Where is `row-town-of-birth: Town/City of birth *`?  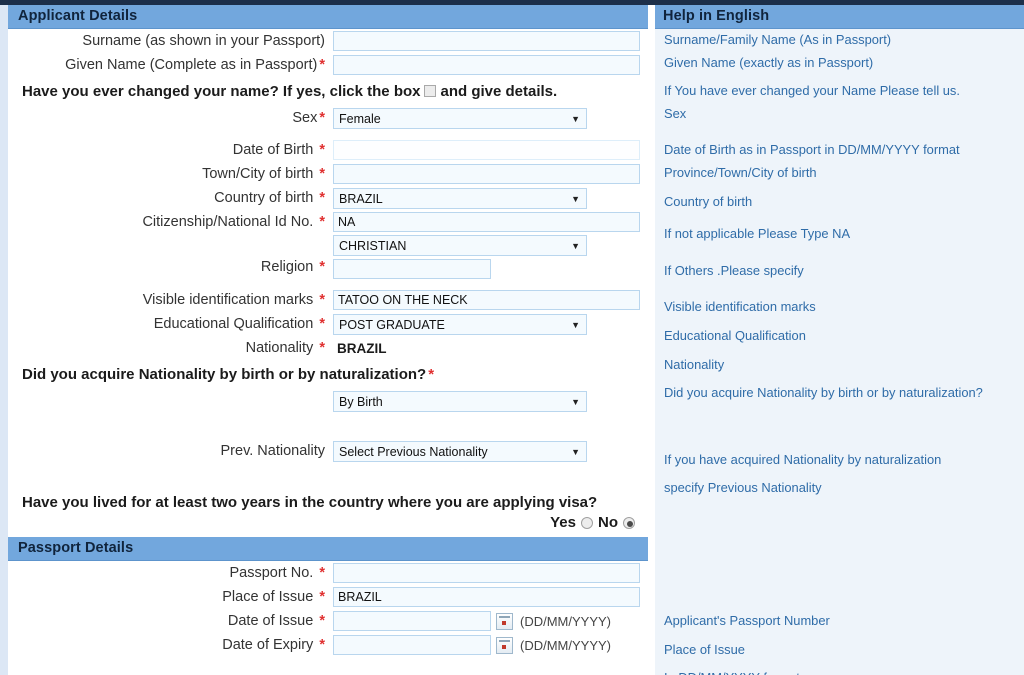
row-town-of-birth: Town/City of birth * is located at coordinates (328, 174).